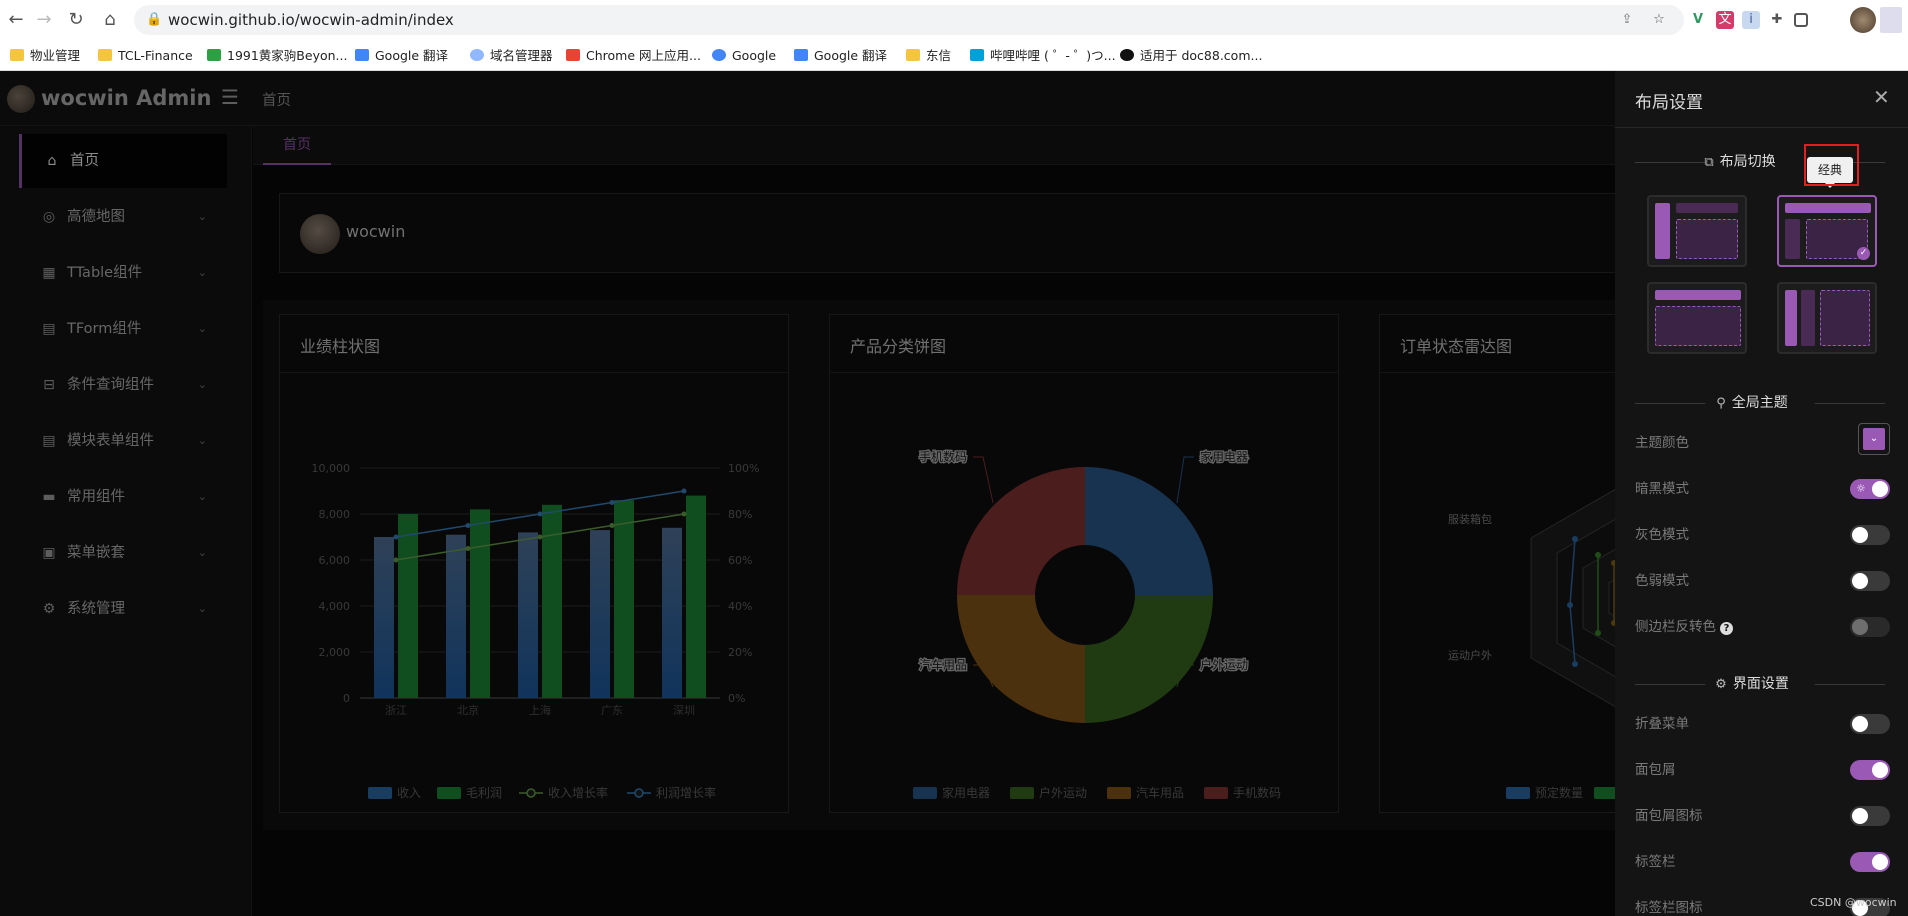 This screenshot has width=1908, height=916. I want to click on profile-icon, so click(1891, 20).